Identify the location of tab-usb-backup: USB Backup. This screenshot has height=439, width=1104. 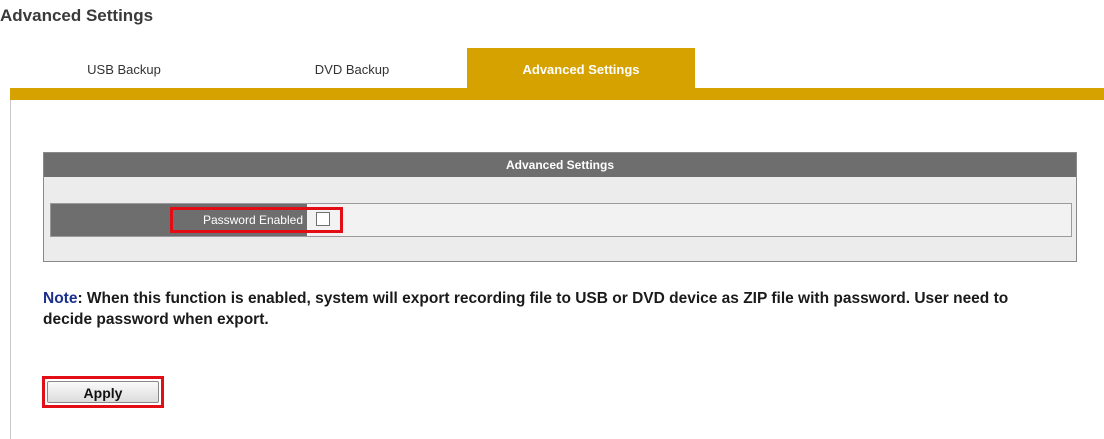
(124, 68).